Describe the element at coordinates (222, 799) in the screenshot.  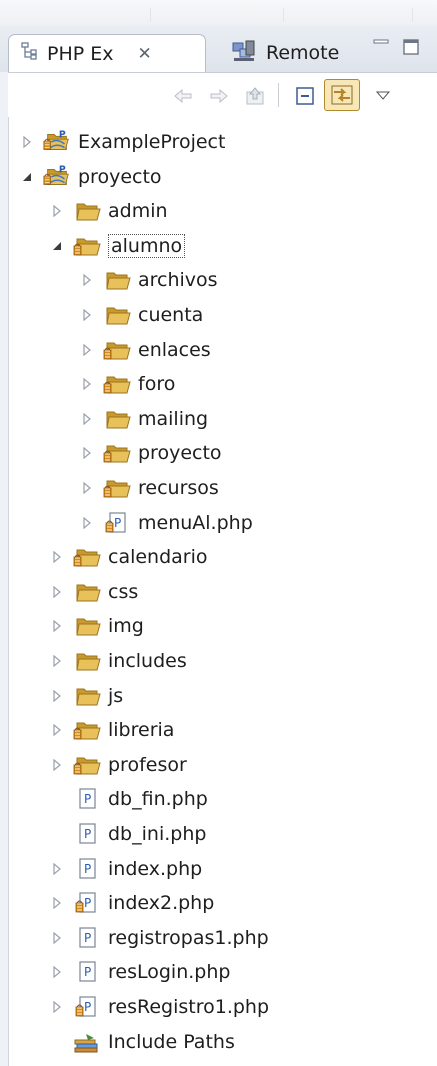
I see `tree-item: P db_fin.php` at that location.